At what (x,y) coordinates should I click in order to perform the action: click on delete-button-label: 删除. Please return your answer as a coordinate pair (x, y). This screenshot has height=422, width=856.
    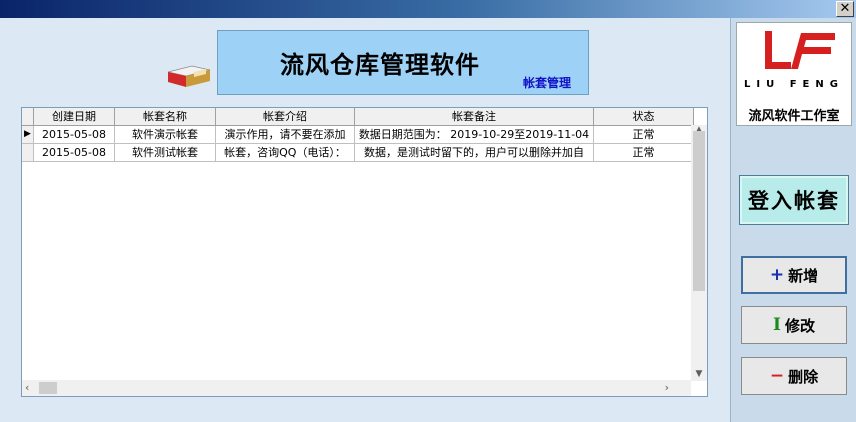
    Looking at the image, I should click on (803, 376).